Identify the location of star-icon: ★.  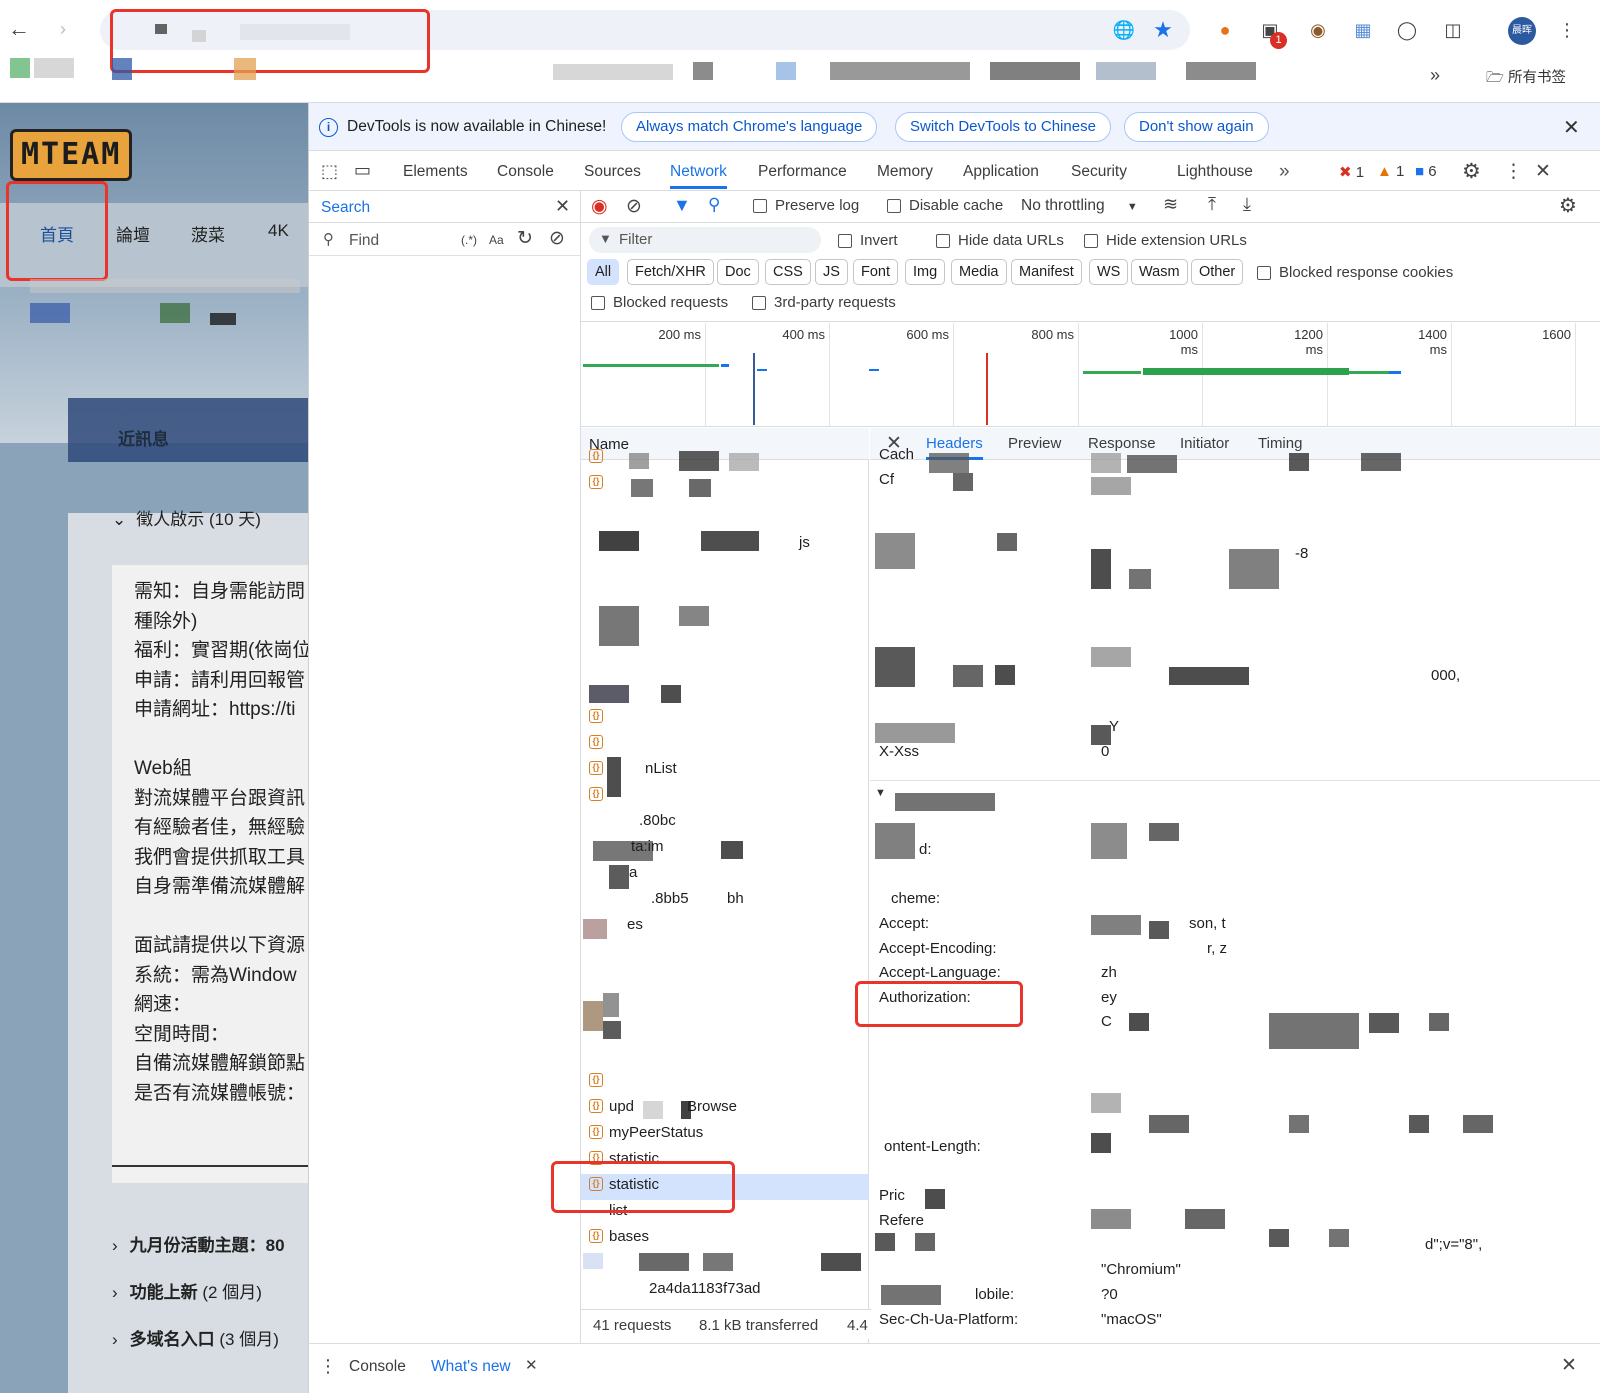
(1163, 30).